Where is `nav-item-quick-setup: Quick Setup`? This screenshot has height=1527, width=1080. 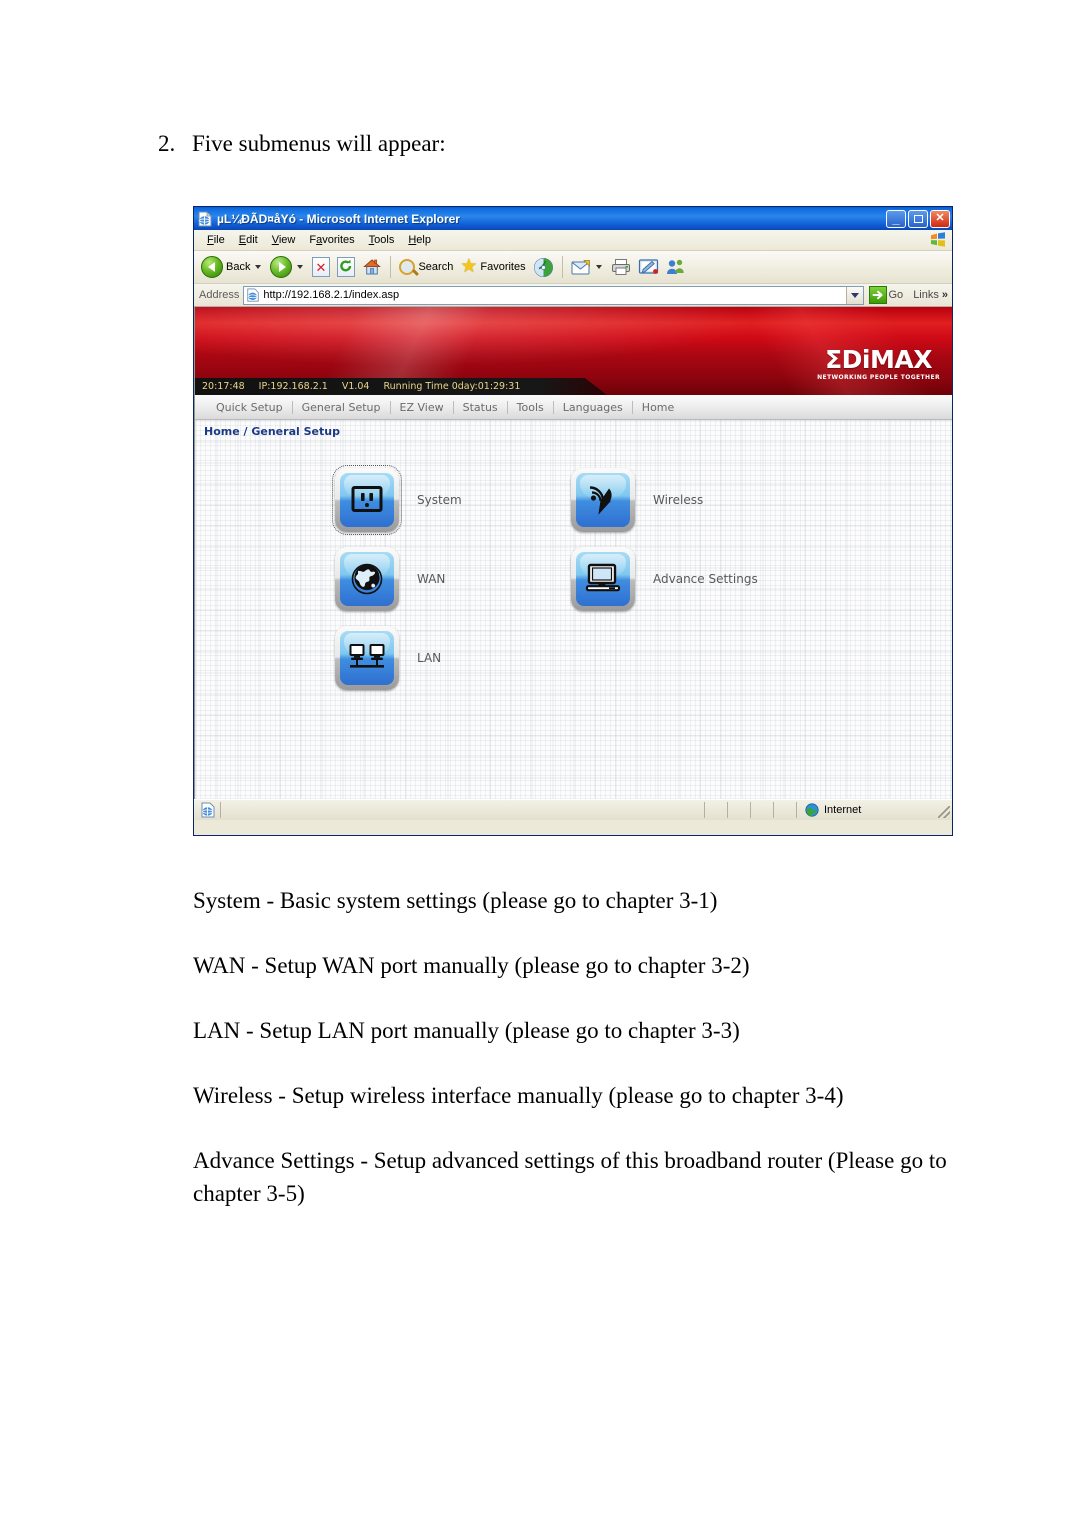 nav-item-quick-setup: Quick Setup is located at coordinates (249, 407).